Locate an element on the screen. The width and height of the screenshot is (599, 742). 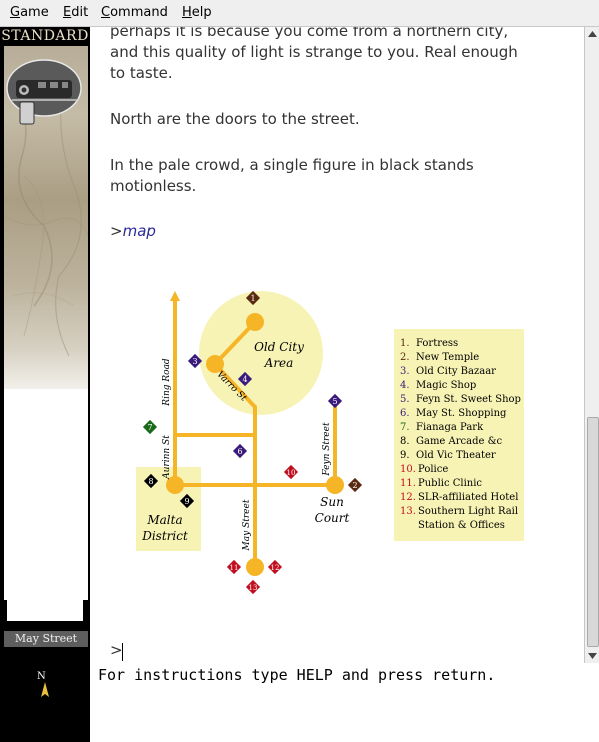
vertical-scrollbar is located at coordinates (591, 345).